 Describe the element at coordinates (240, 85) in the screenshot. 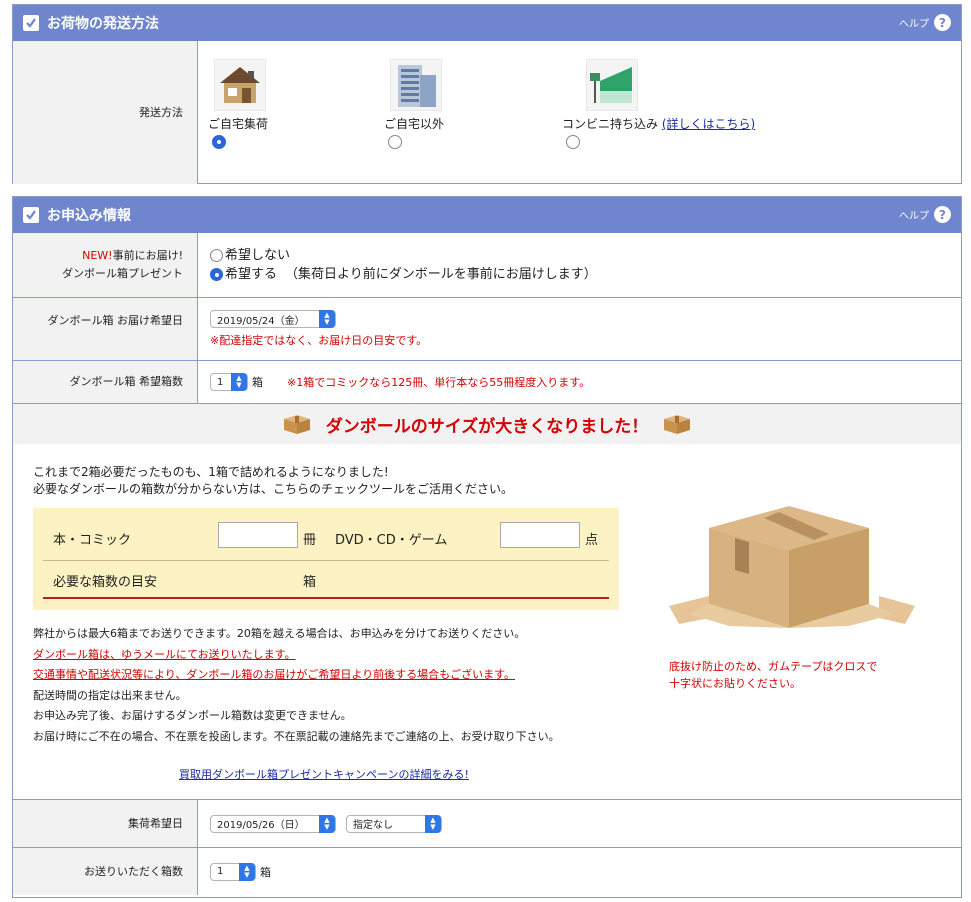

I see `house-icon` at that location.